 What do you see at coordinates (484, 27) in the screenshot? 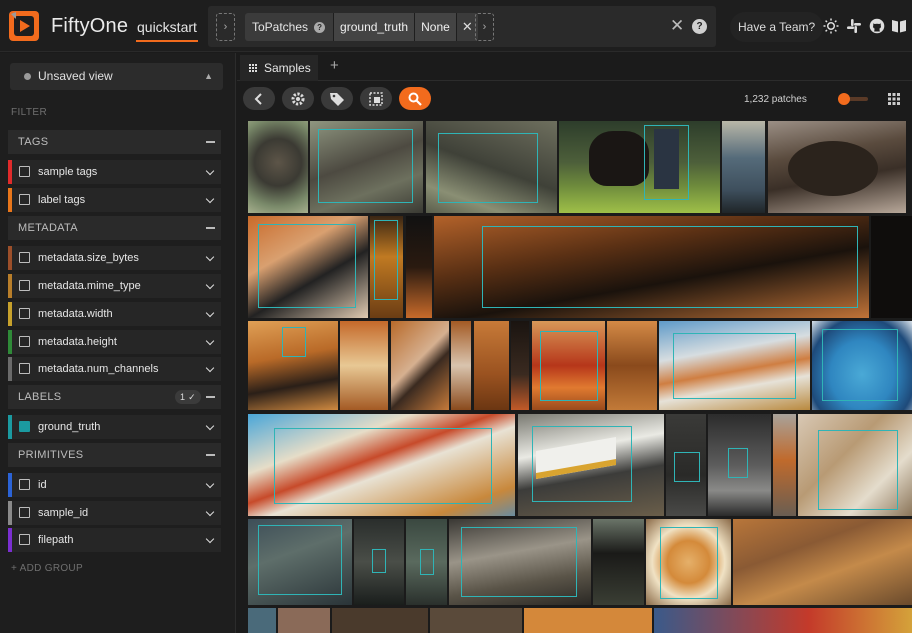
I see `add-stage-right-button: ›` at bounding box center [484, 27].